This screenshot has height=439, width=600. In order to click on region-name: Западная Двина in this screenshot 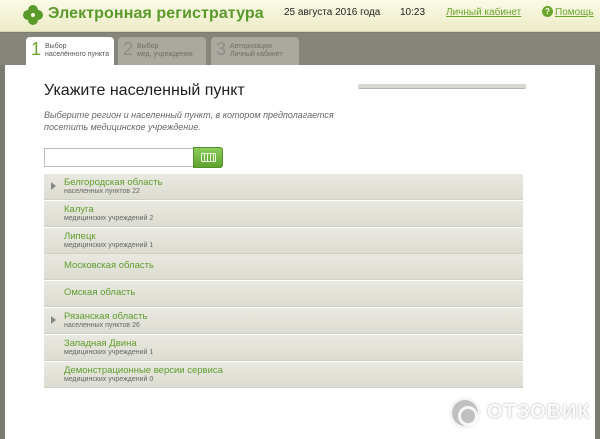, I will do `click(100, 343)`.